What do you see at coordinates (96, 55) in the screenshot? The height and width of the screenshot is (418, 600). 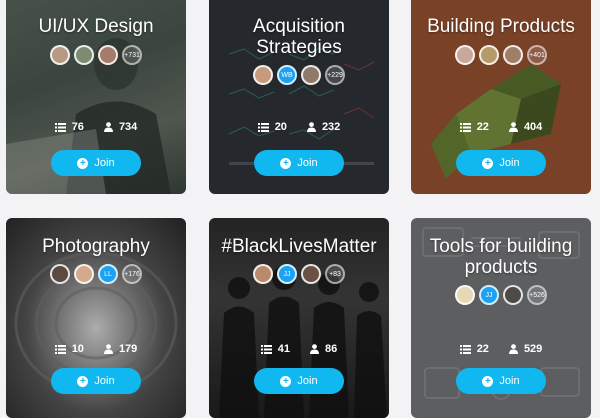 I see `member-avatars: +731` at bounding box center [96, 55].